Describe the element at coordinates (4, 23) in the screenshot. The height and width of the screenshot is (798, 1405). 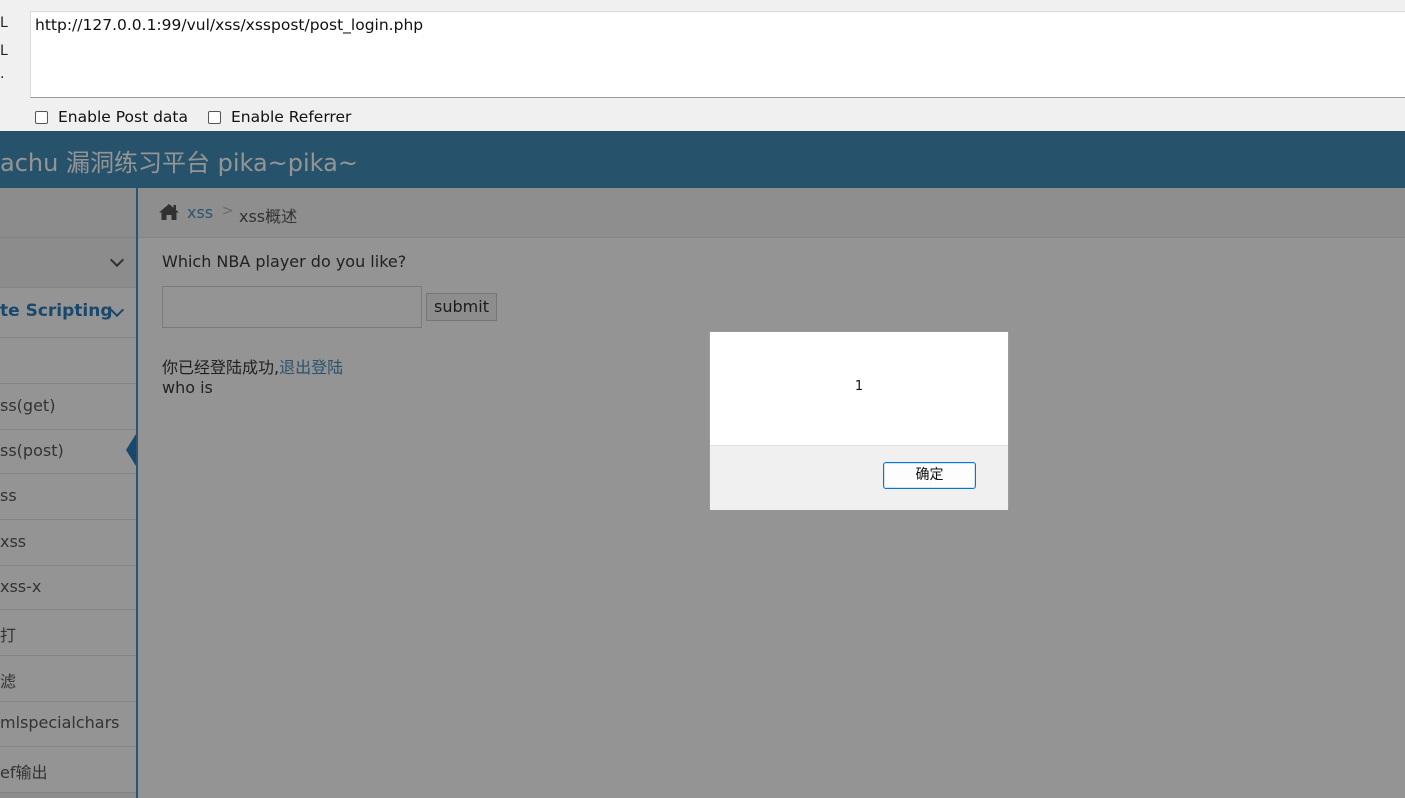
I see `load-url-label: L` at that location.